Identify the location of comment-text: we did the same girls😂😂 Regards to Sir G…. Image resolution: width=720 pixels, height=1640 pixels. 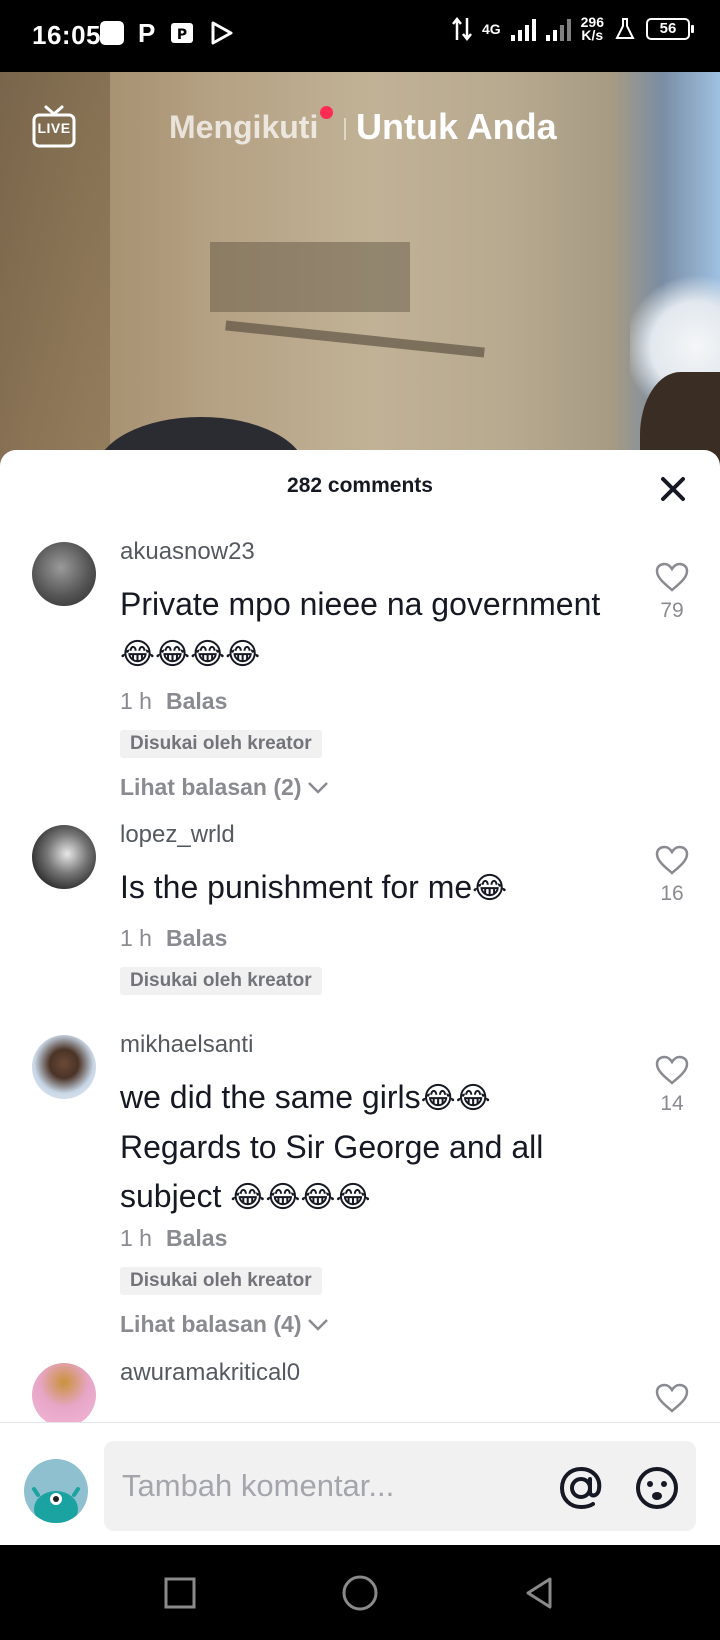
(370, 1147).